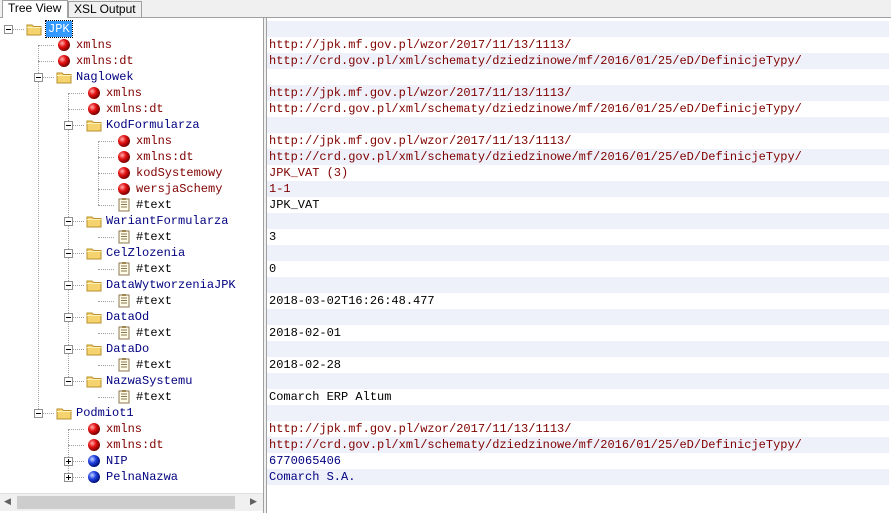 The image size is (891, 513). I want to click on node-name: PelnaNazwa, so click(142, 477).